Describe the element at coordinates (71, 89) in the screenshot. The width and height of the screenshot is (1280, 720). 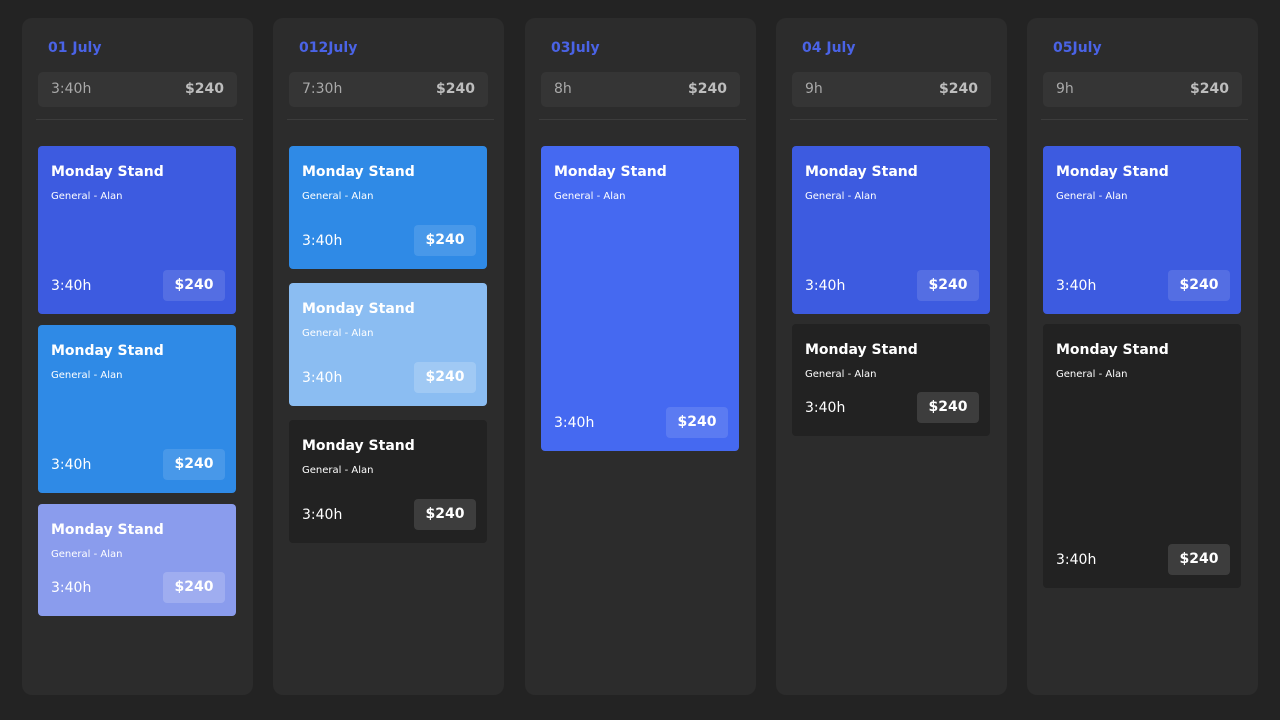
I see `summary-duration: 3:40h` at that location.